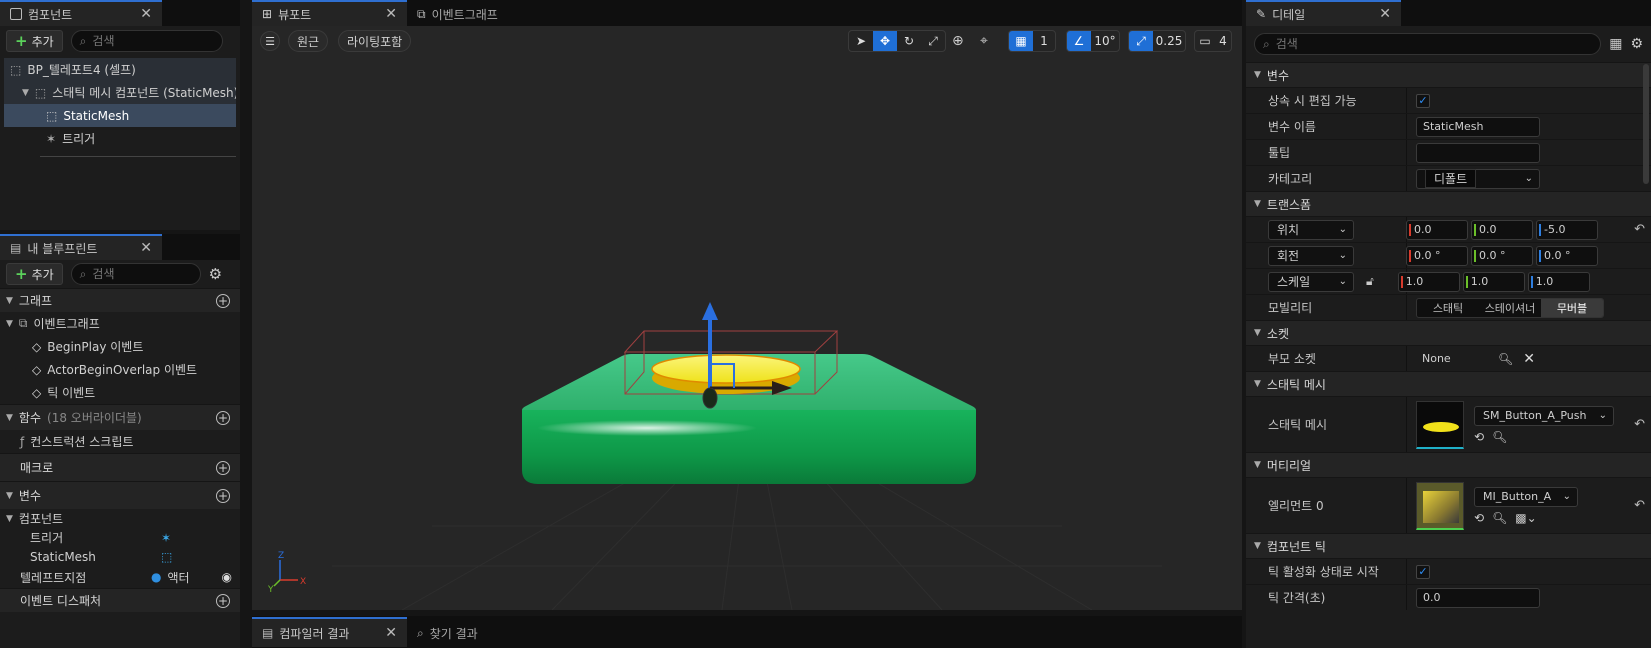 The height and width of the screenshot is (648, 1651). Describe the element at coordinates (1502, 255) in the screenshot. I see `rotation-y-field: 0.0 °` at that location.